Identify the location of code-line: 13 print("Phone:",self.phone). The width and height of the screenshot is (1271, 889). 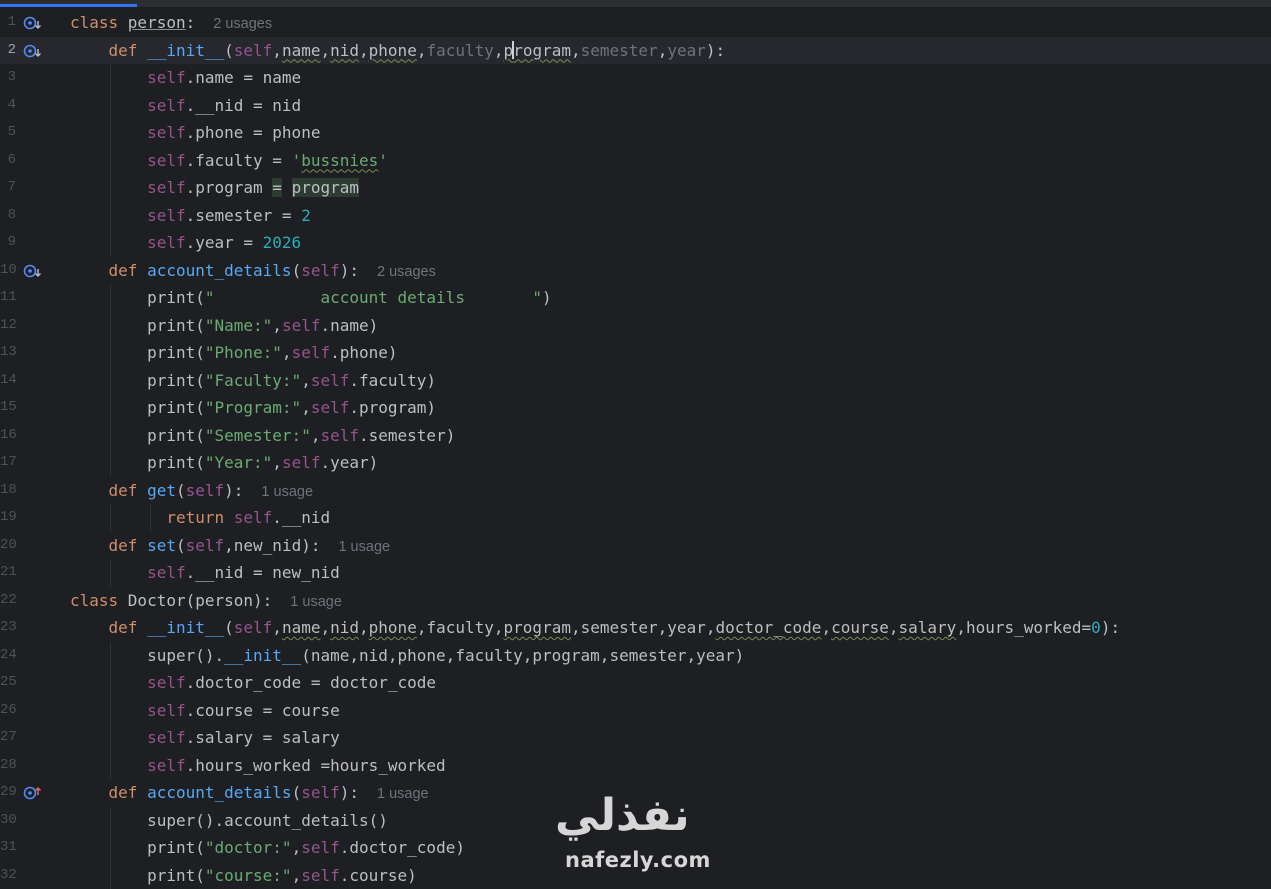
(635, 353).